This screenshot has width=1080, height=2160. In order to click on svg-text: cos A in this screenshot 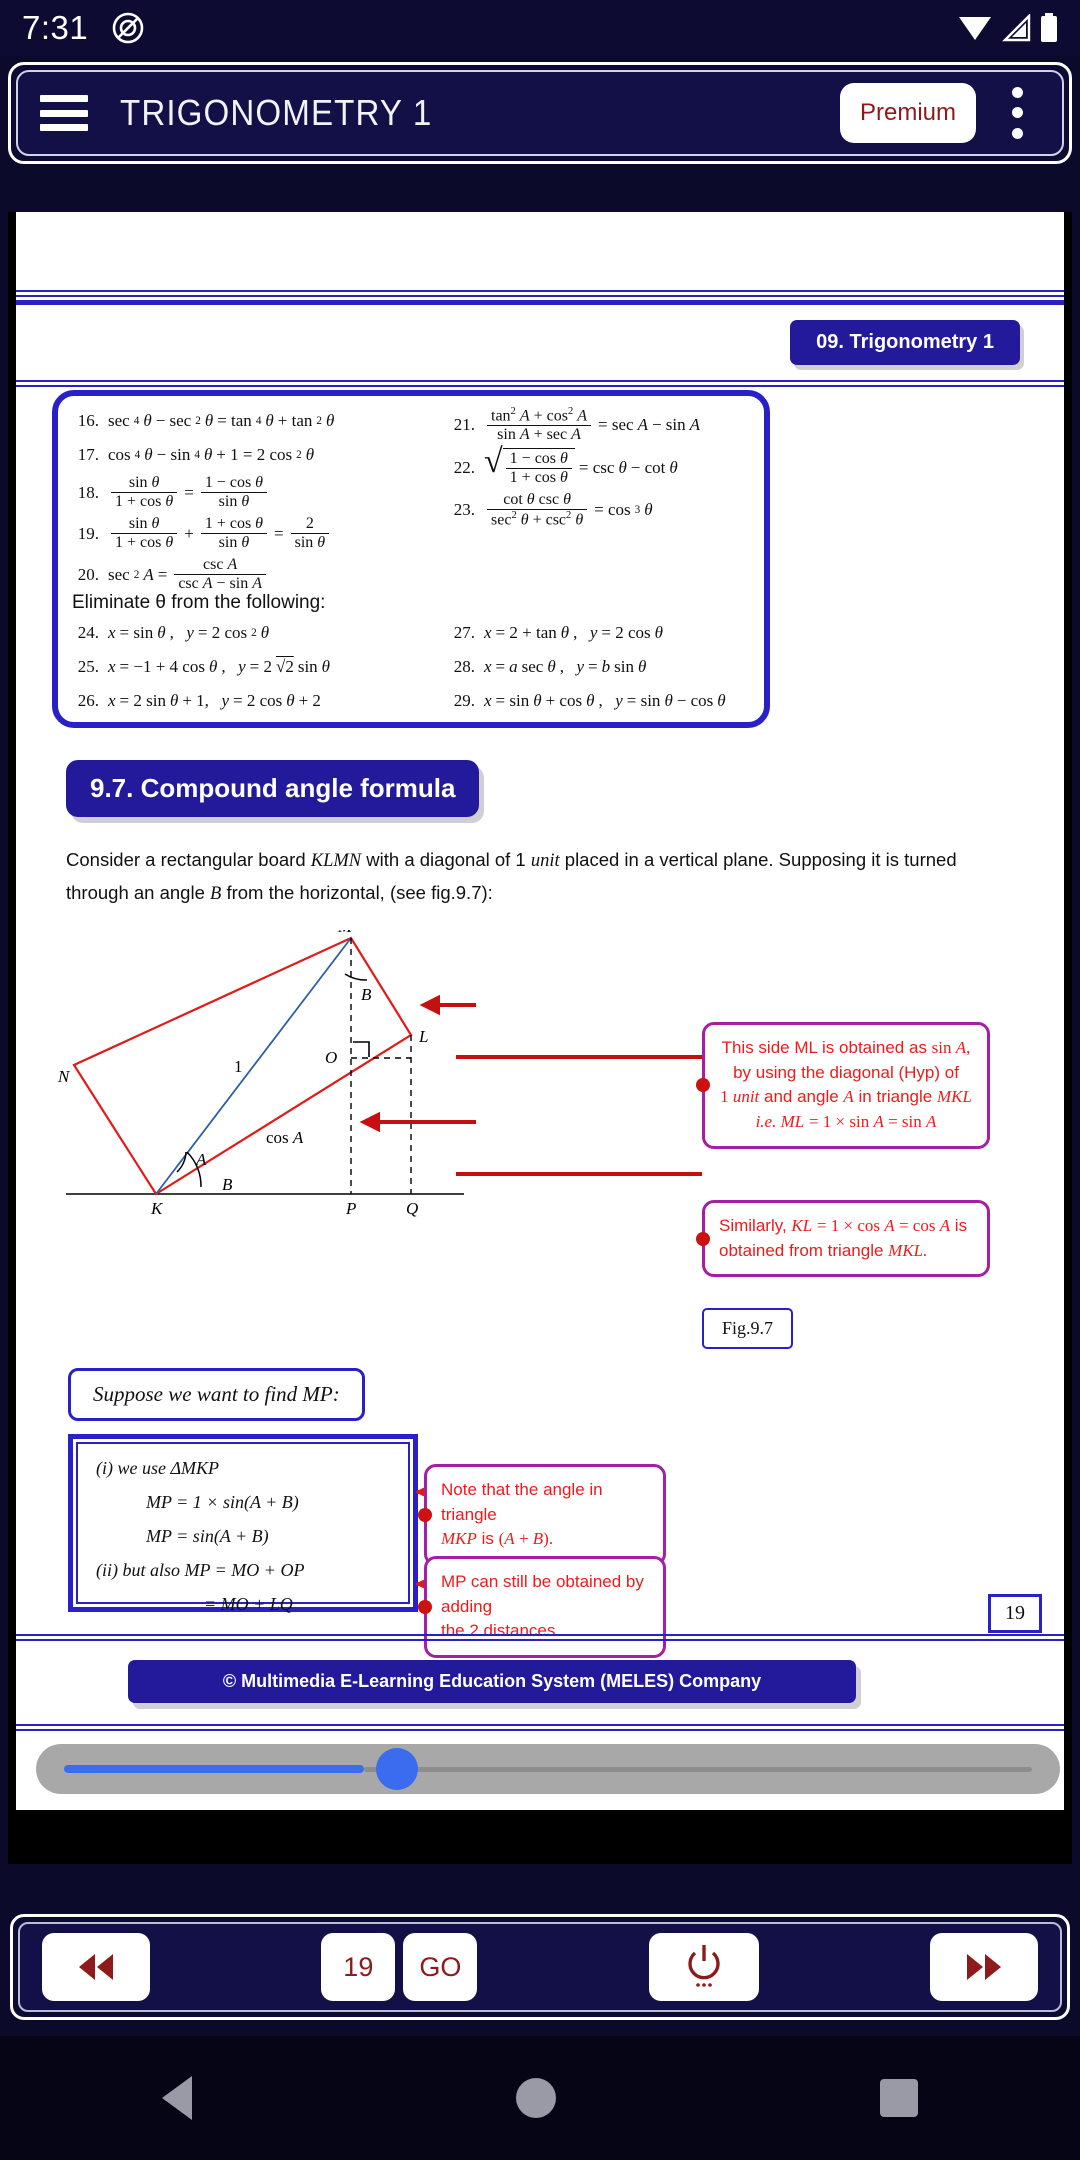, I will do `click(285, 1137)`.